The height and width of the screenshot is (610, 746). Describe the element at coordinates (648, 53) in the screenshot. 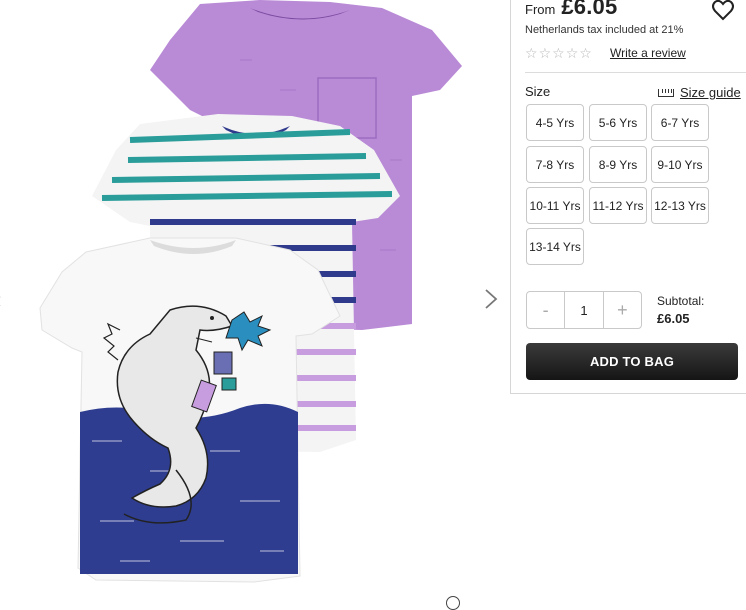

I see `write-review-link: Write a review` at that location.